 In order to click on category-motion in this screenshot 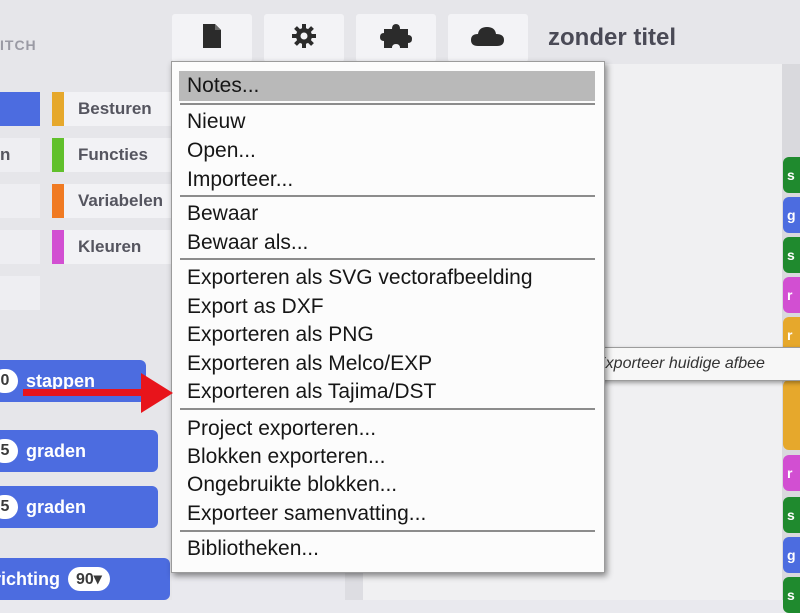, I will do `click(20, 109)`.